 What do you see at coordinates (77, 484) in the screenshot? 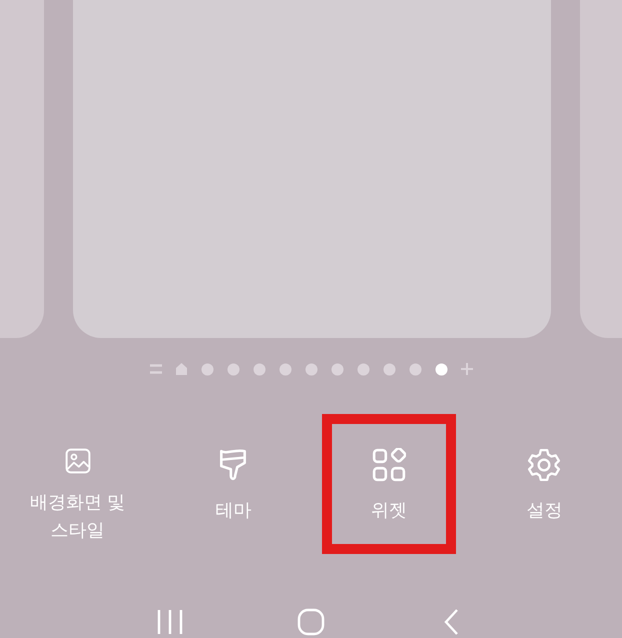
I see `menu-button: 배경화면 및 스타일` at bounding box center [77, 484].